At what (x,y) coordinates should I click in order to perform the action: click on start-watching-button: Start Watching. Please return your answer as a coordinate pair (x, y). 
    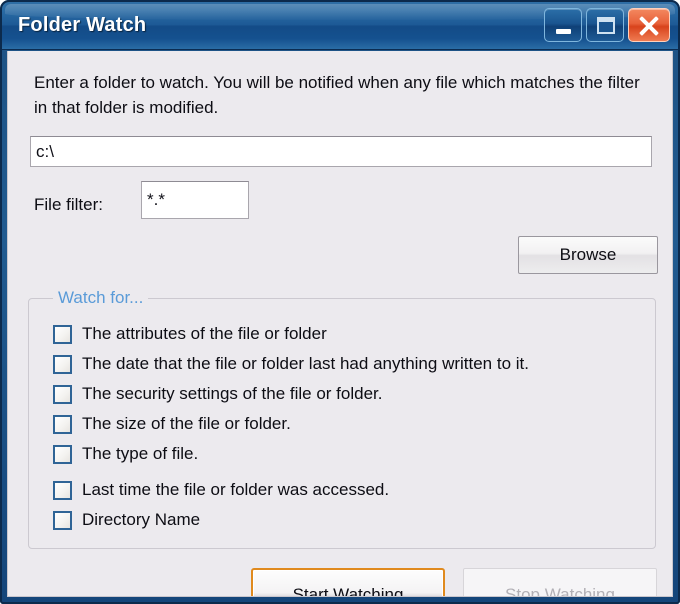
    Looking at the image, I should click on (348, 582).